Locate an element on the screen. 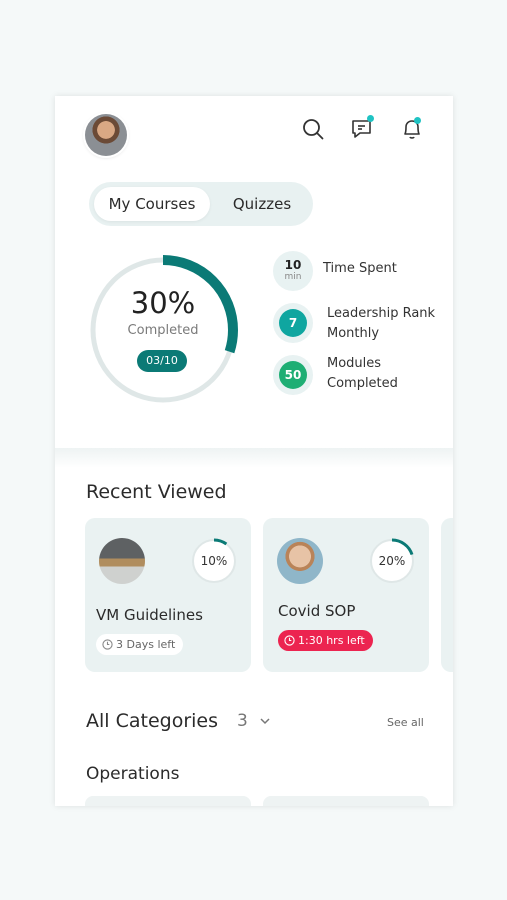 The height and width of the screenshot is (900, 507). time-spent-value: 10 is located at coordinates (293, 265).